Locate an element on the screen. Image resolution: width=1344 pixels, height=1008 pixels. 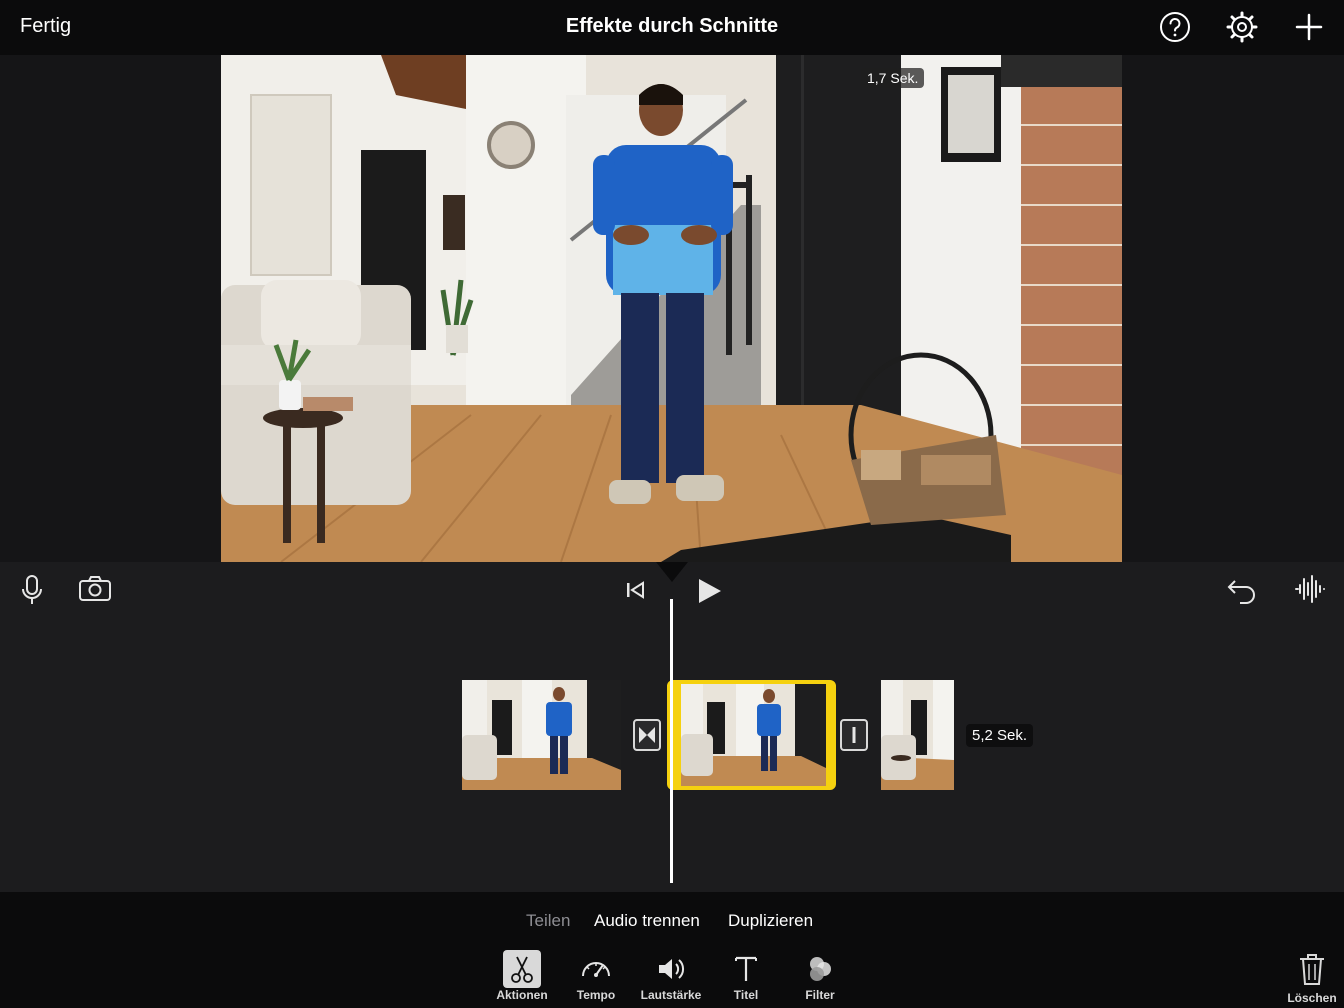
page-title: Effekte durch Schnitte is located at coordinates (672, 26).